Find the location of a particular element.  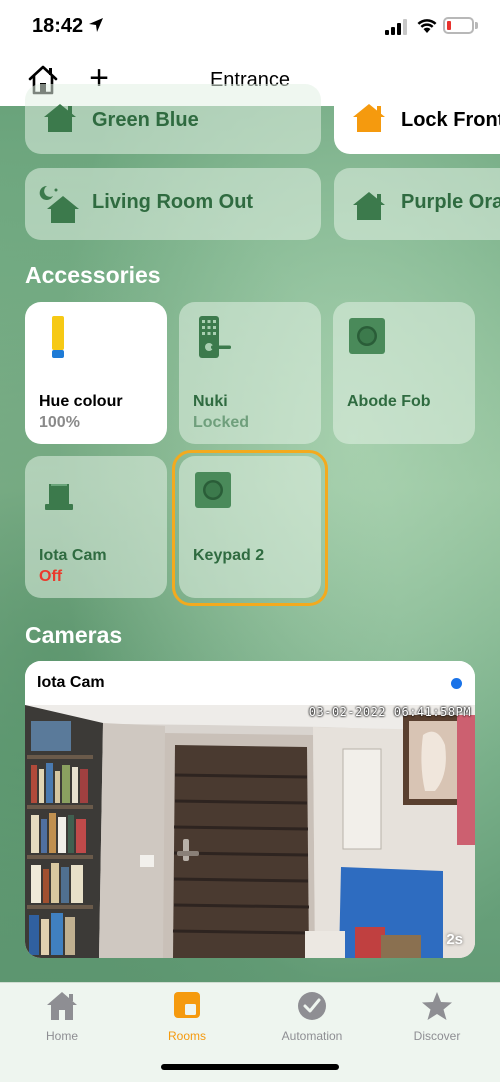

camera-age: 2s is located at coordinates (454, 939).